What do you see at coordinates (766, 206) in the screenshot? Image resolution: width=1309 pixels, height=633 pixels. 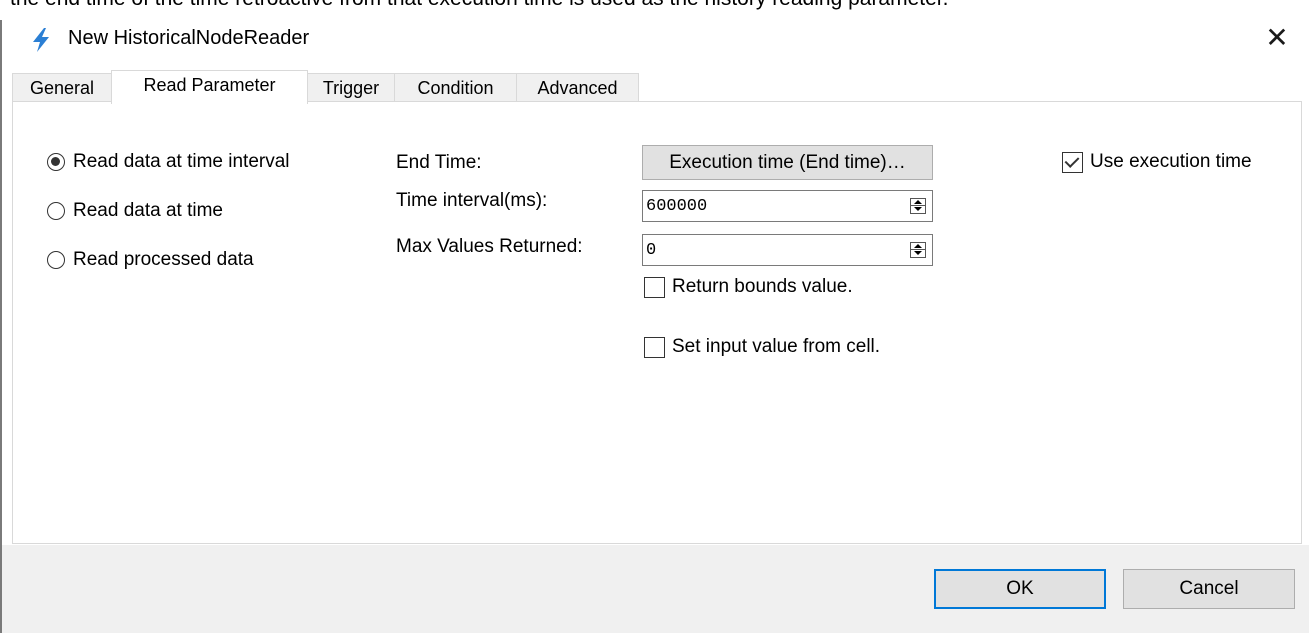 I see `time-interval-input` at bounding box center [766, 206].